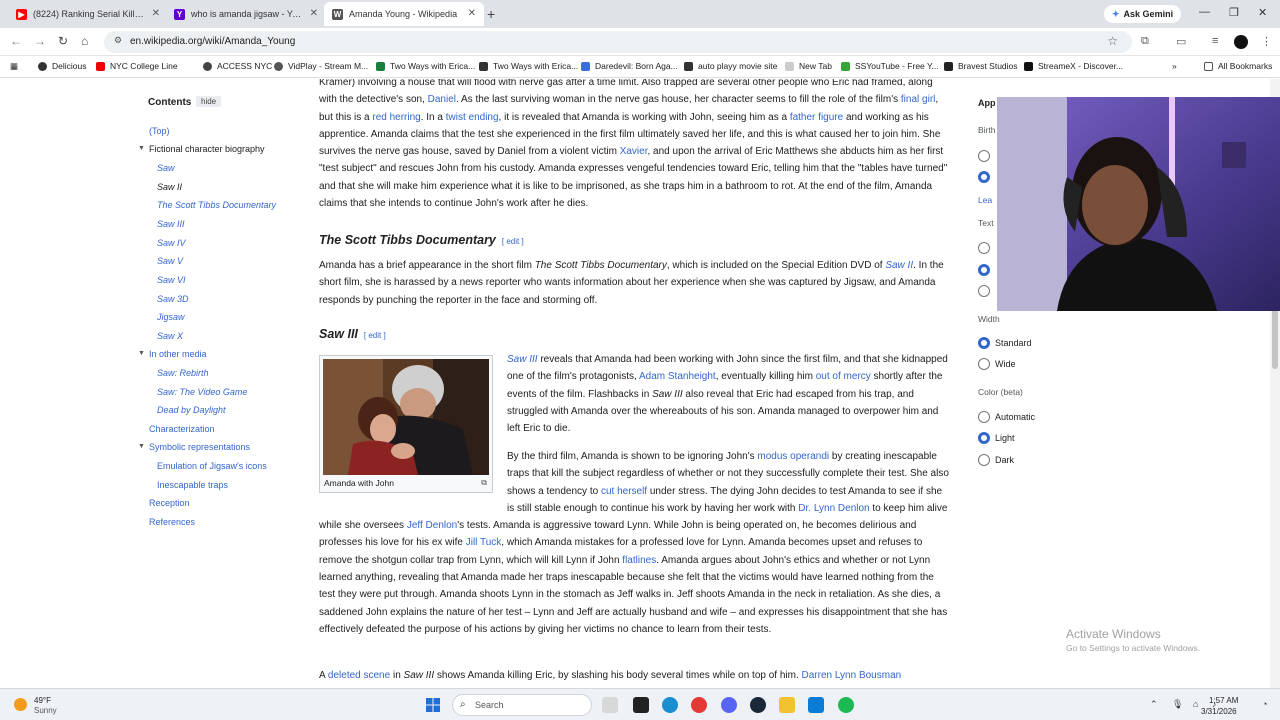 The image size is (1280, 720). I want to click on discord-icon, so click(729, 705).